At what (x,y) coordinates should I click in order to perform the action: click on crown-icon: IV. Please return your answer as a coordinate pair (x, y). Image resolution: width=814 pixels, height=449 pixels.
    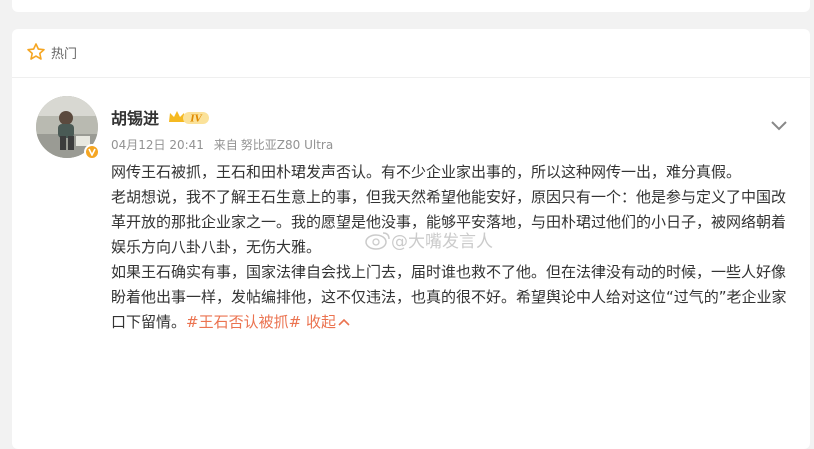
    Looking at the image, I should click on (189, 118).